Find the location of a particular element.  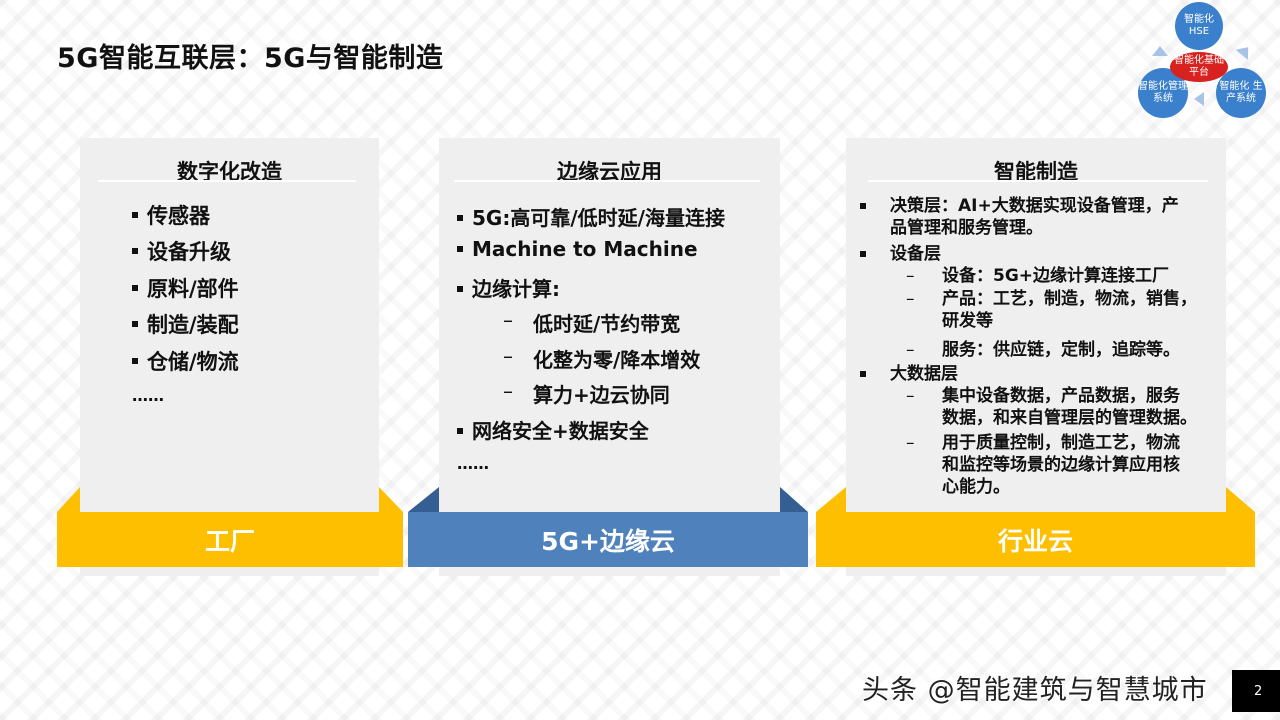

list-item: 网络安全+数据安全 is located at coordinates (553, 429).